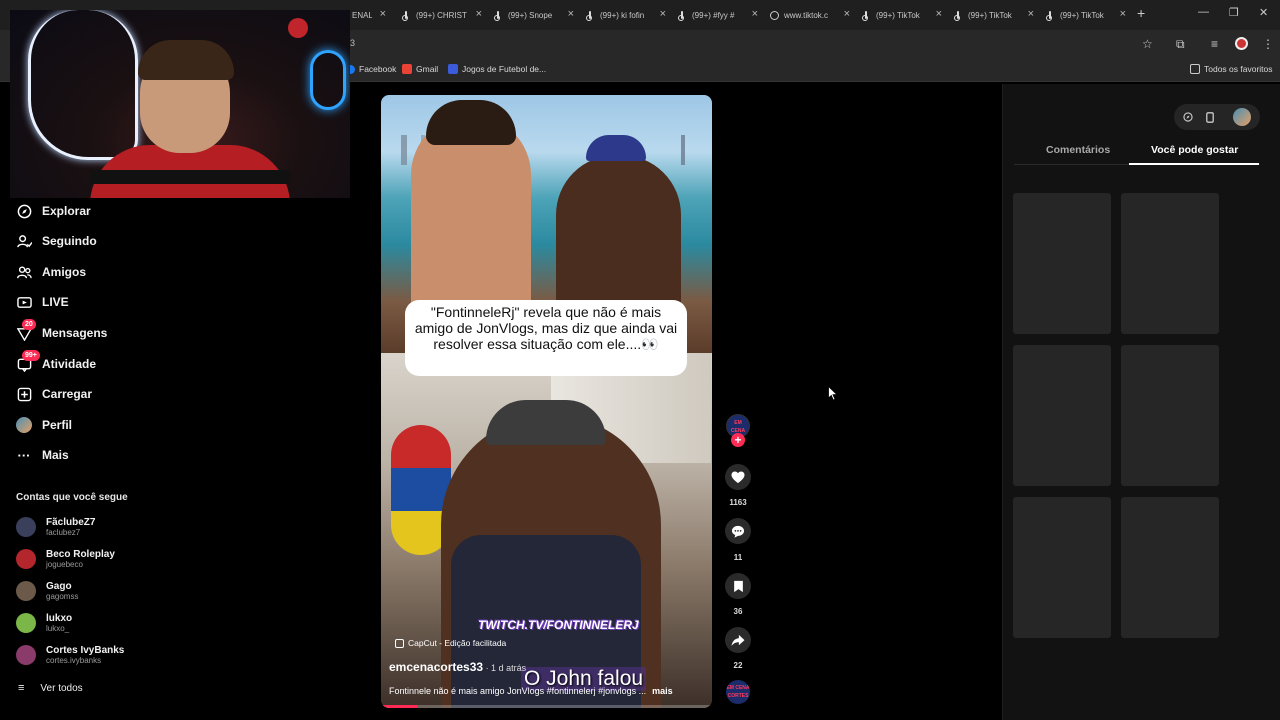 This screenshot has height=720, width=1280. I want to click on new-tab-button: +, so click(1141, 13).